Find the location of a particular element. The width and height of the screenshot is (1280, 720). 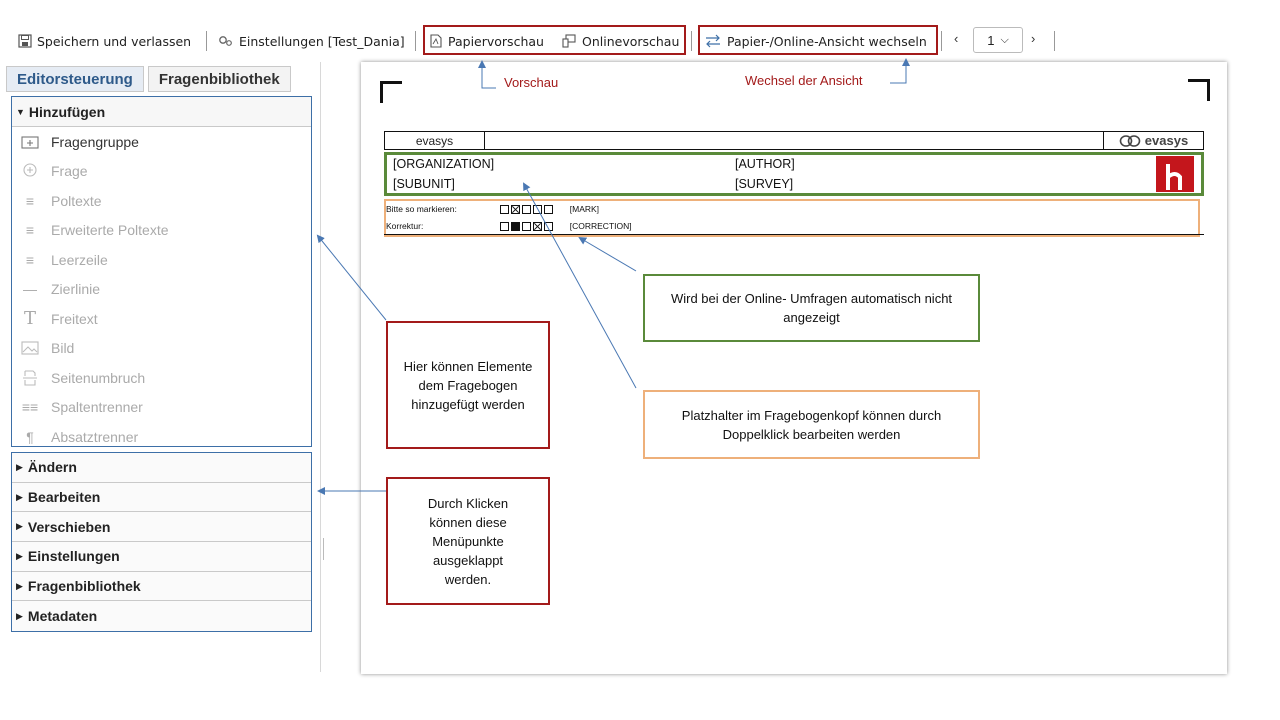

tool-poltexte: ≡ Poltexte is located at coordinates (161, 201).